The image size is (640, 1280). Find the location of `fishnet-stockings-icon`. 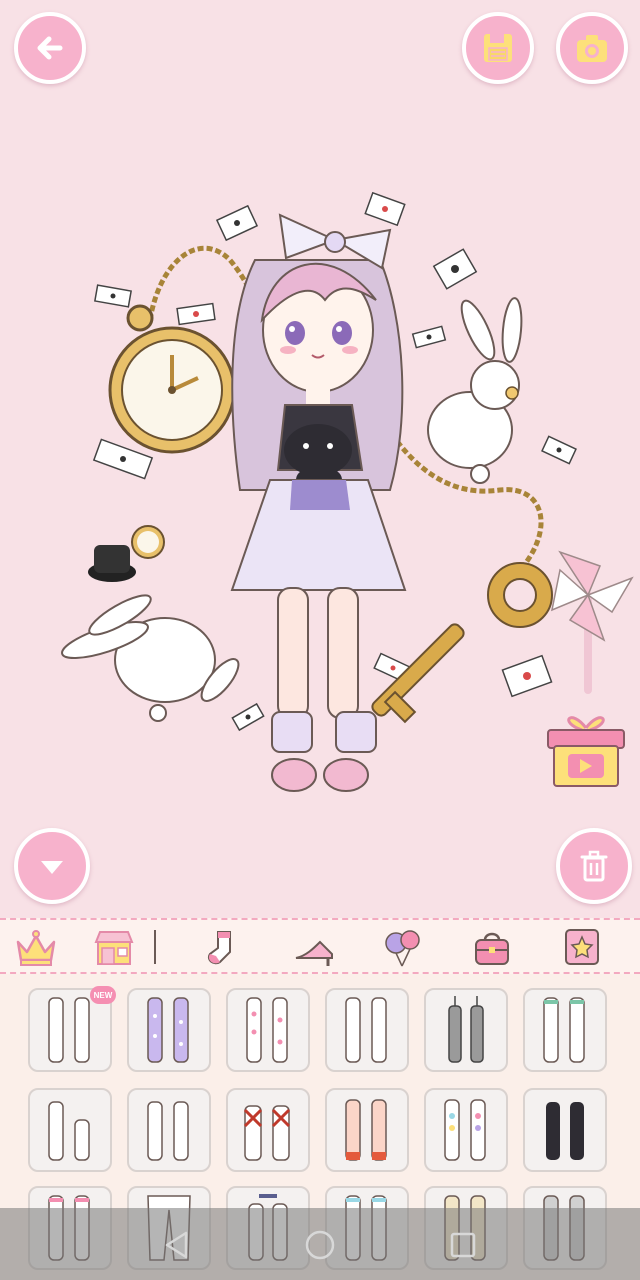

fishnet-stockings-icon is located at coordinates (466, 1029).